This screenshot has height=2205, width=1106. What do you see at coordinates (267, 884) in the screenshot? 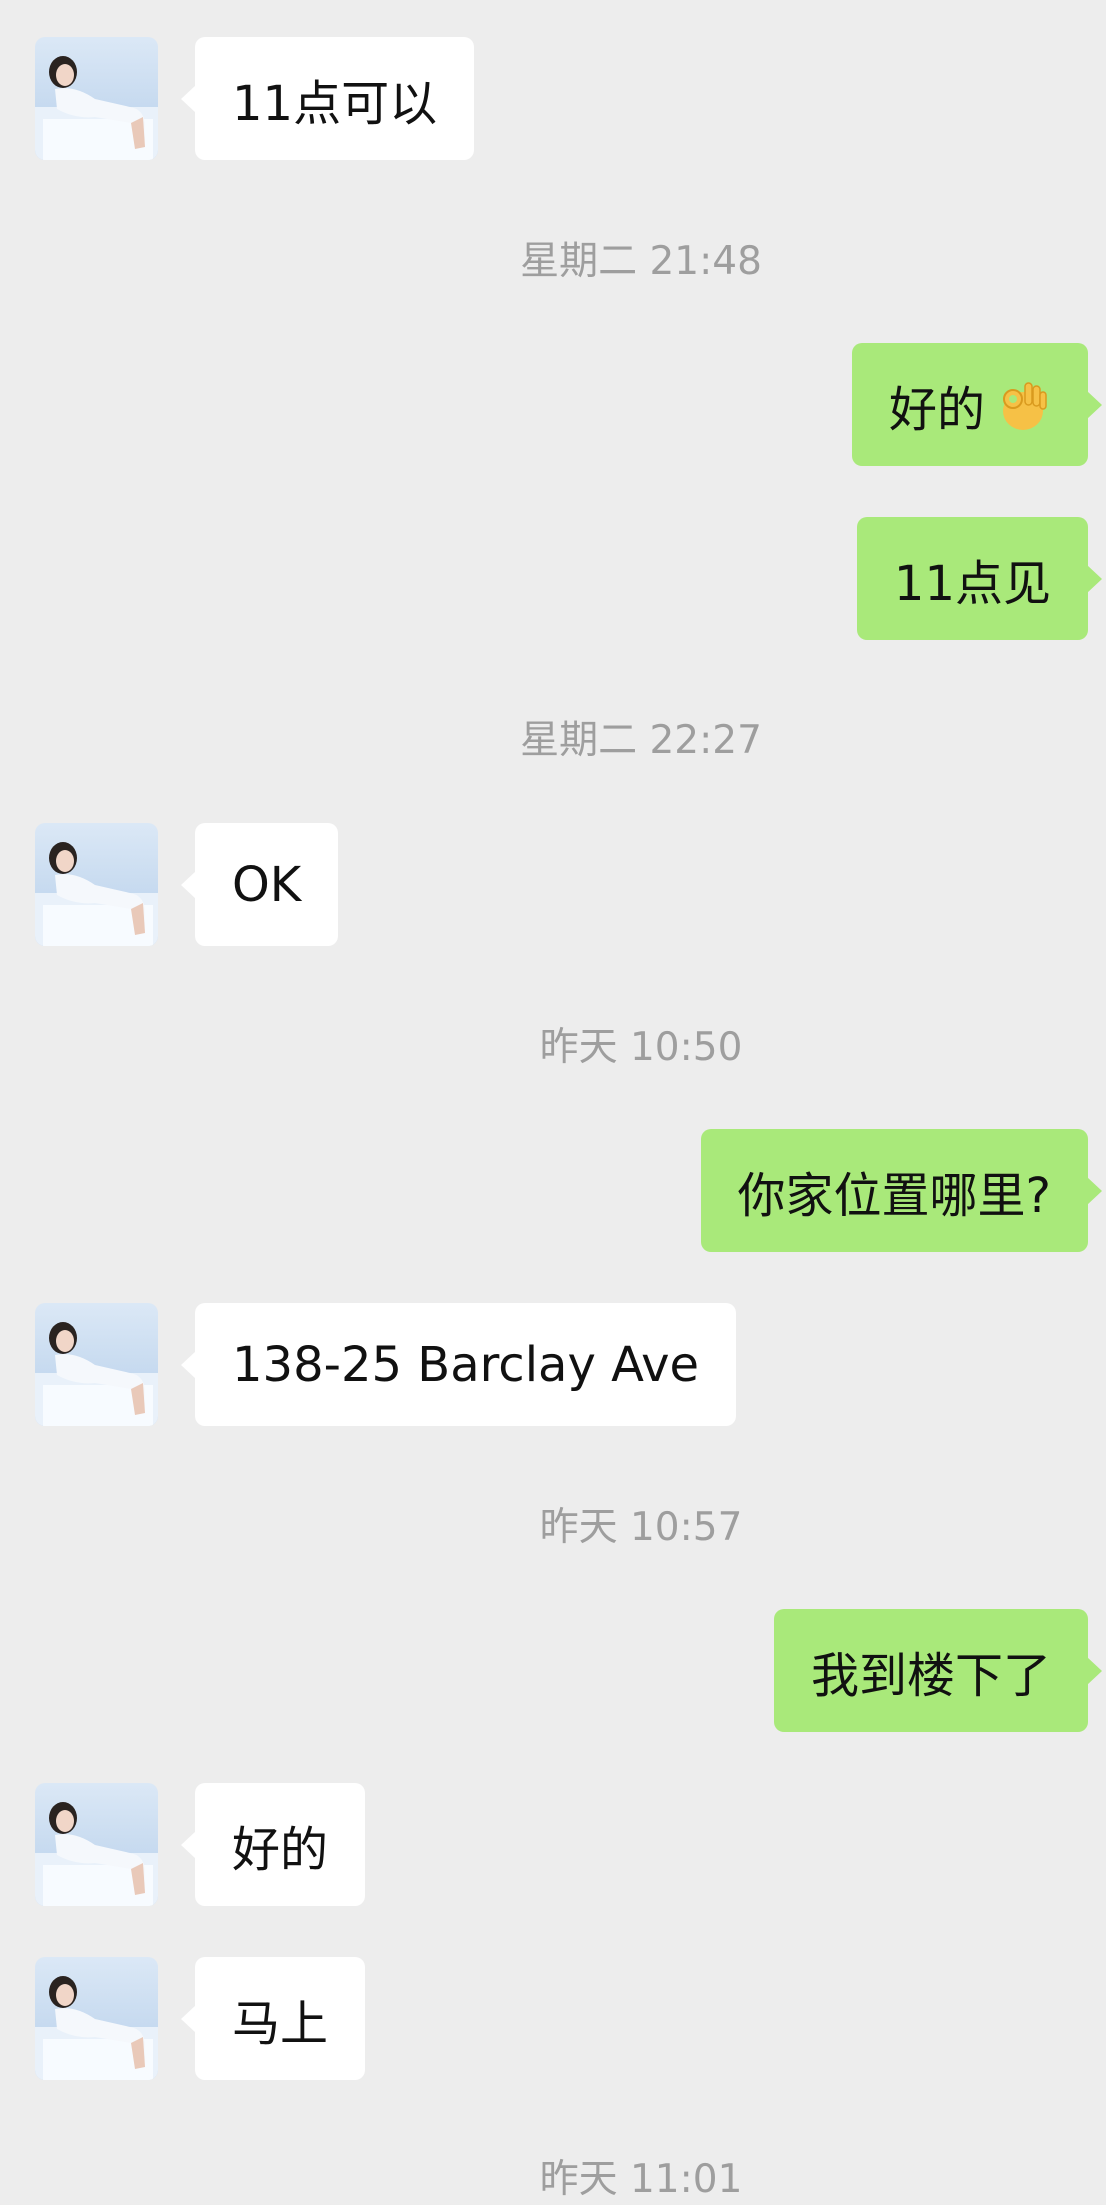
I see `message-text: OK` at bounding box center [267, 884].